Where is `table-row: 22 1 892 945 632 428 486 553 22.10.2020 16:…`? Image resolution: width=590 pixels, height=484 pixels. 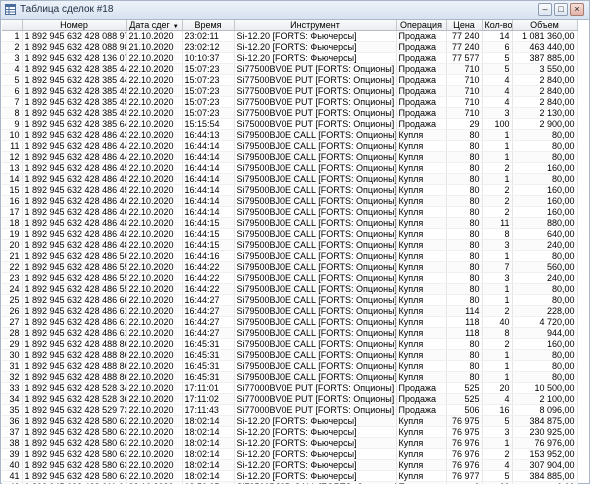
table-row: 22 1 892 945 632 428 486 553 22.10.2020 16:… is located at coordinates (290, 267).